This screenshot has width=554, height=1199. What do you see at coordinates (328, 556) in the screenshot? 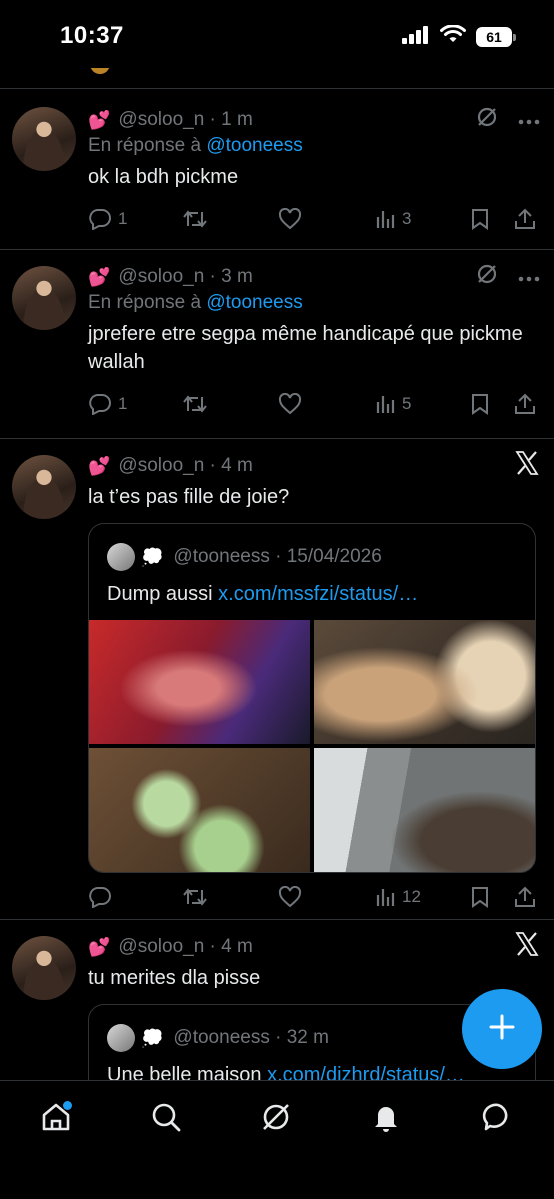
I see `quote-time: · 15/04/2026` at bounding box center [328, 556].